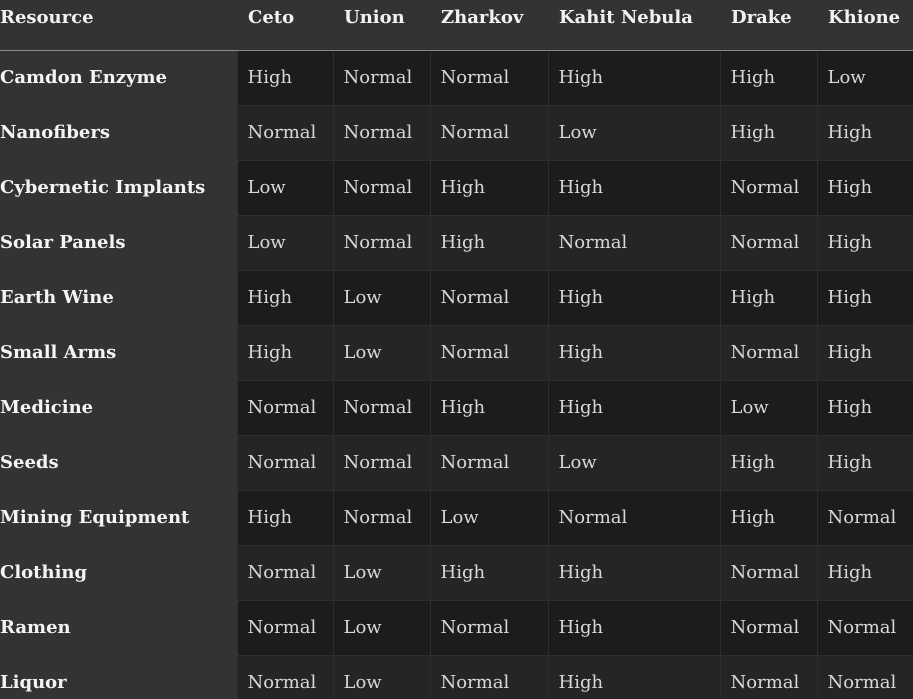 This screenshot has width=913, height=699. Describe the element at coordinates (118, 187) in the screenshot. I see `resource-name: Cybernetic Implants` at that location.